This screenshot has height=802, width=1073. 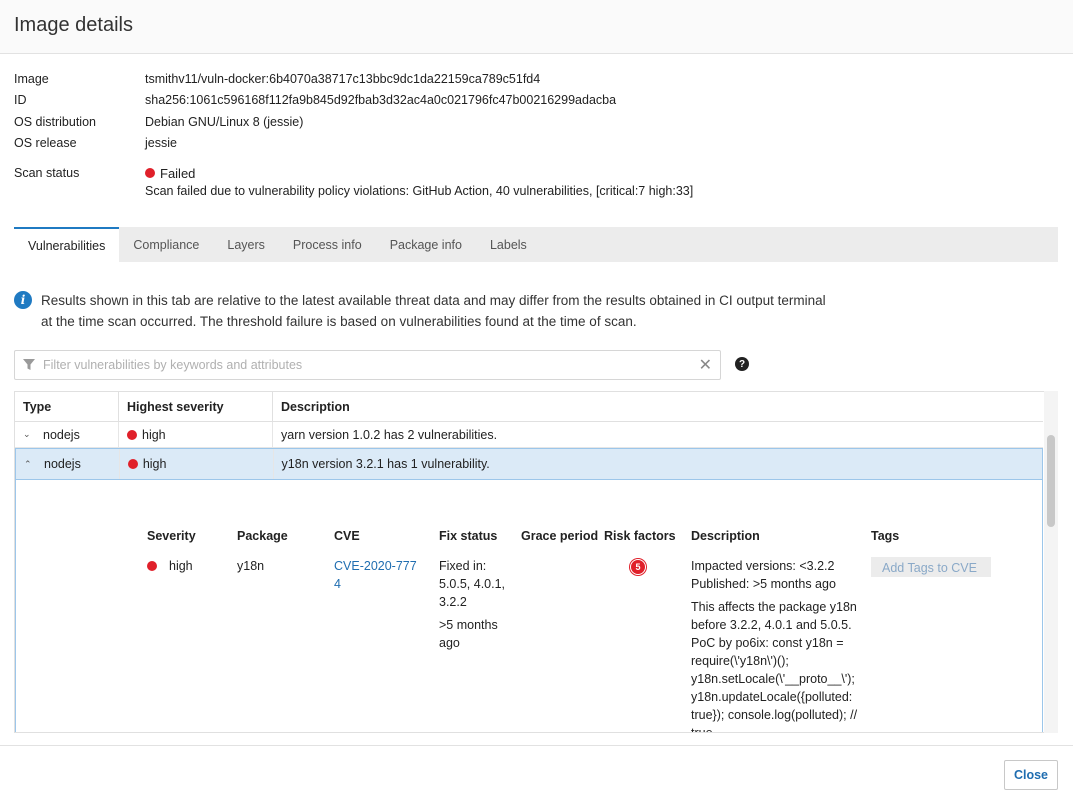 I want to click on cve-link: CVE-2020-777 4, so click(x=375, y=575).